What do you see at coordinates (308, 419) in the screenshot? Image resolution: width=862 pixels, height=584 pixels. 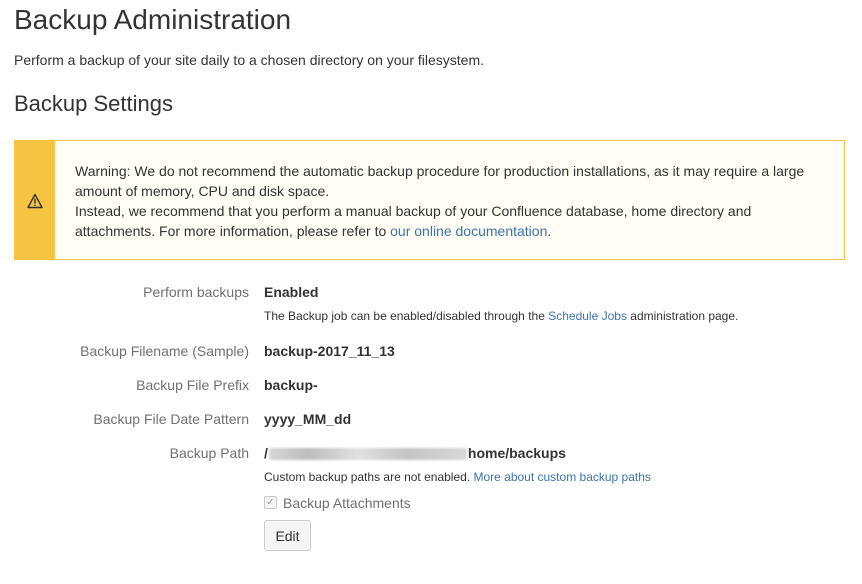 I see `date-pattern-value: yyyy_MM_dd` at bounding box center [308, 419].